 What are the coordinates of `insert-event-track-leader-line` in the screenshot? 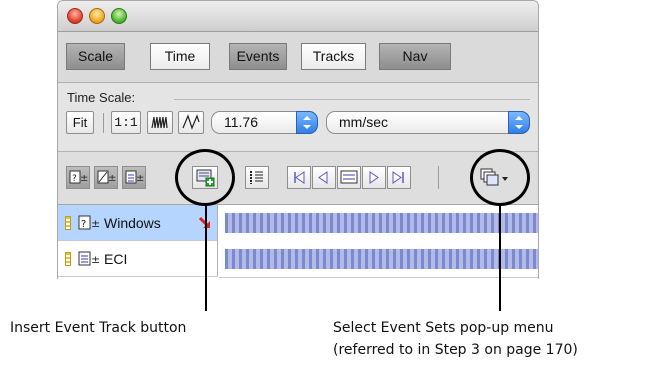 It's located at (206, 258).